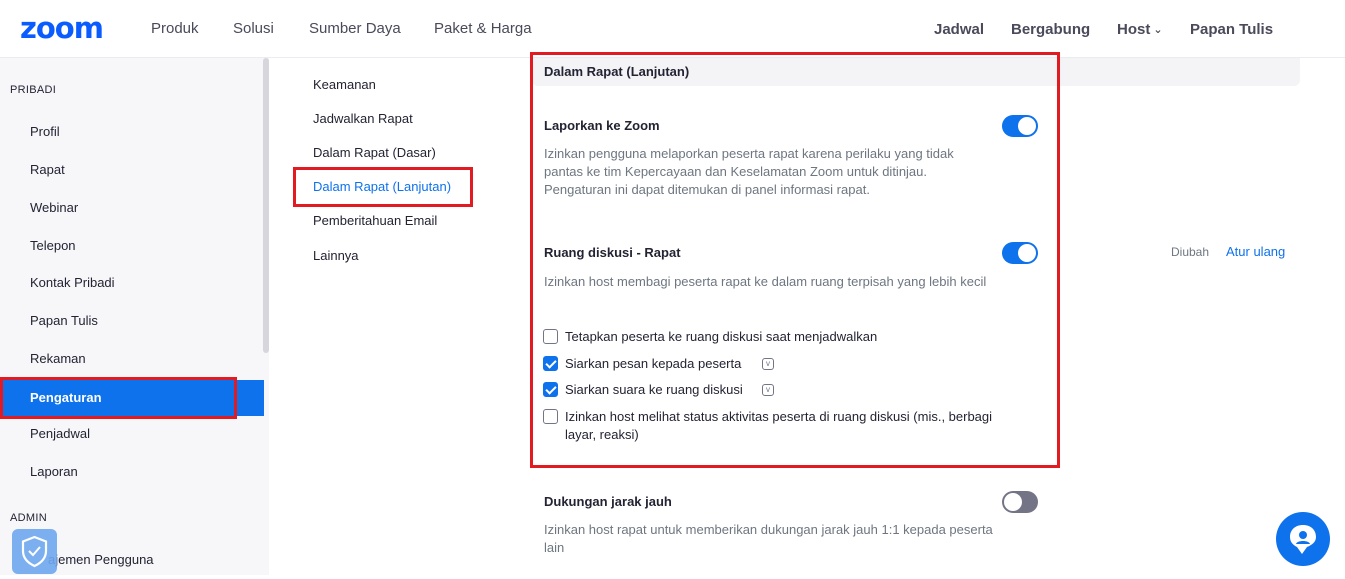 The image size is (1345, 579). I want to click on chat-bubble-icon, so click(1303, 539).